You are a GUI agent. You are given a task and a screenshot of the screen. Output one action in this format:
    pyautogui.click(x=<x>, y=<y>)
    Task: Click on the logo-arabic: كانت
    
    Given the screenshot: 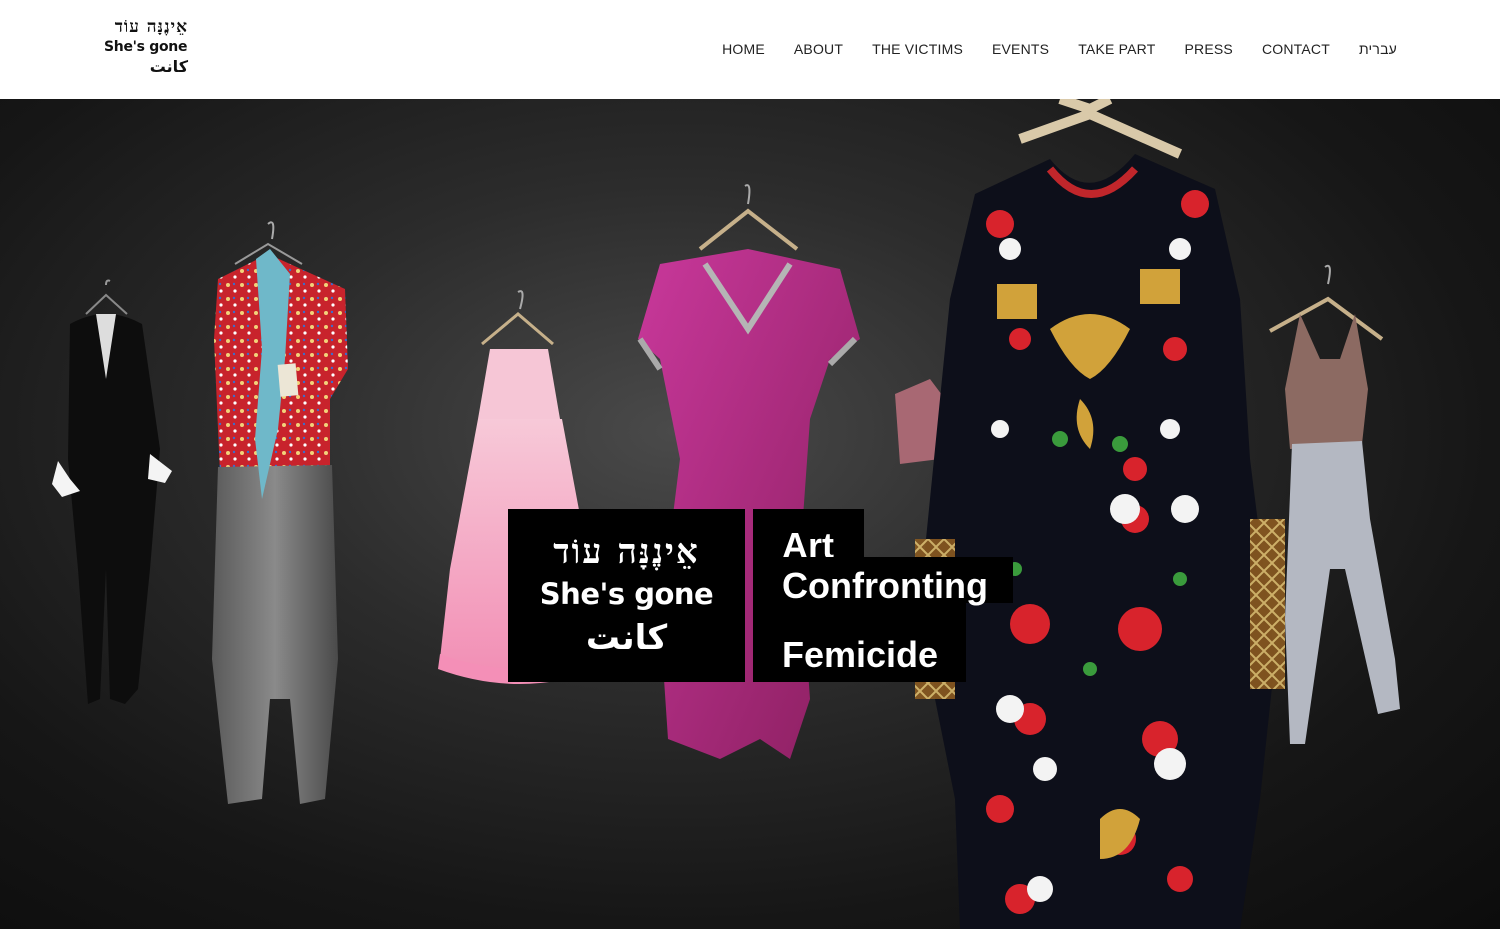 What is the action you would take?
    pyautogui.click(x=168, y=66)
    